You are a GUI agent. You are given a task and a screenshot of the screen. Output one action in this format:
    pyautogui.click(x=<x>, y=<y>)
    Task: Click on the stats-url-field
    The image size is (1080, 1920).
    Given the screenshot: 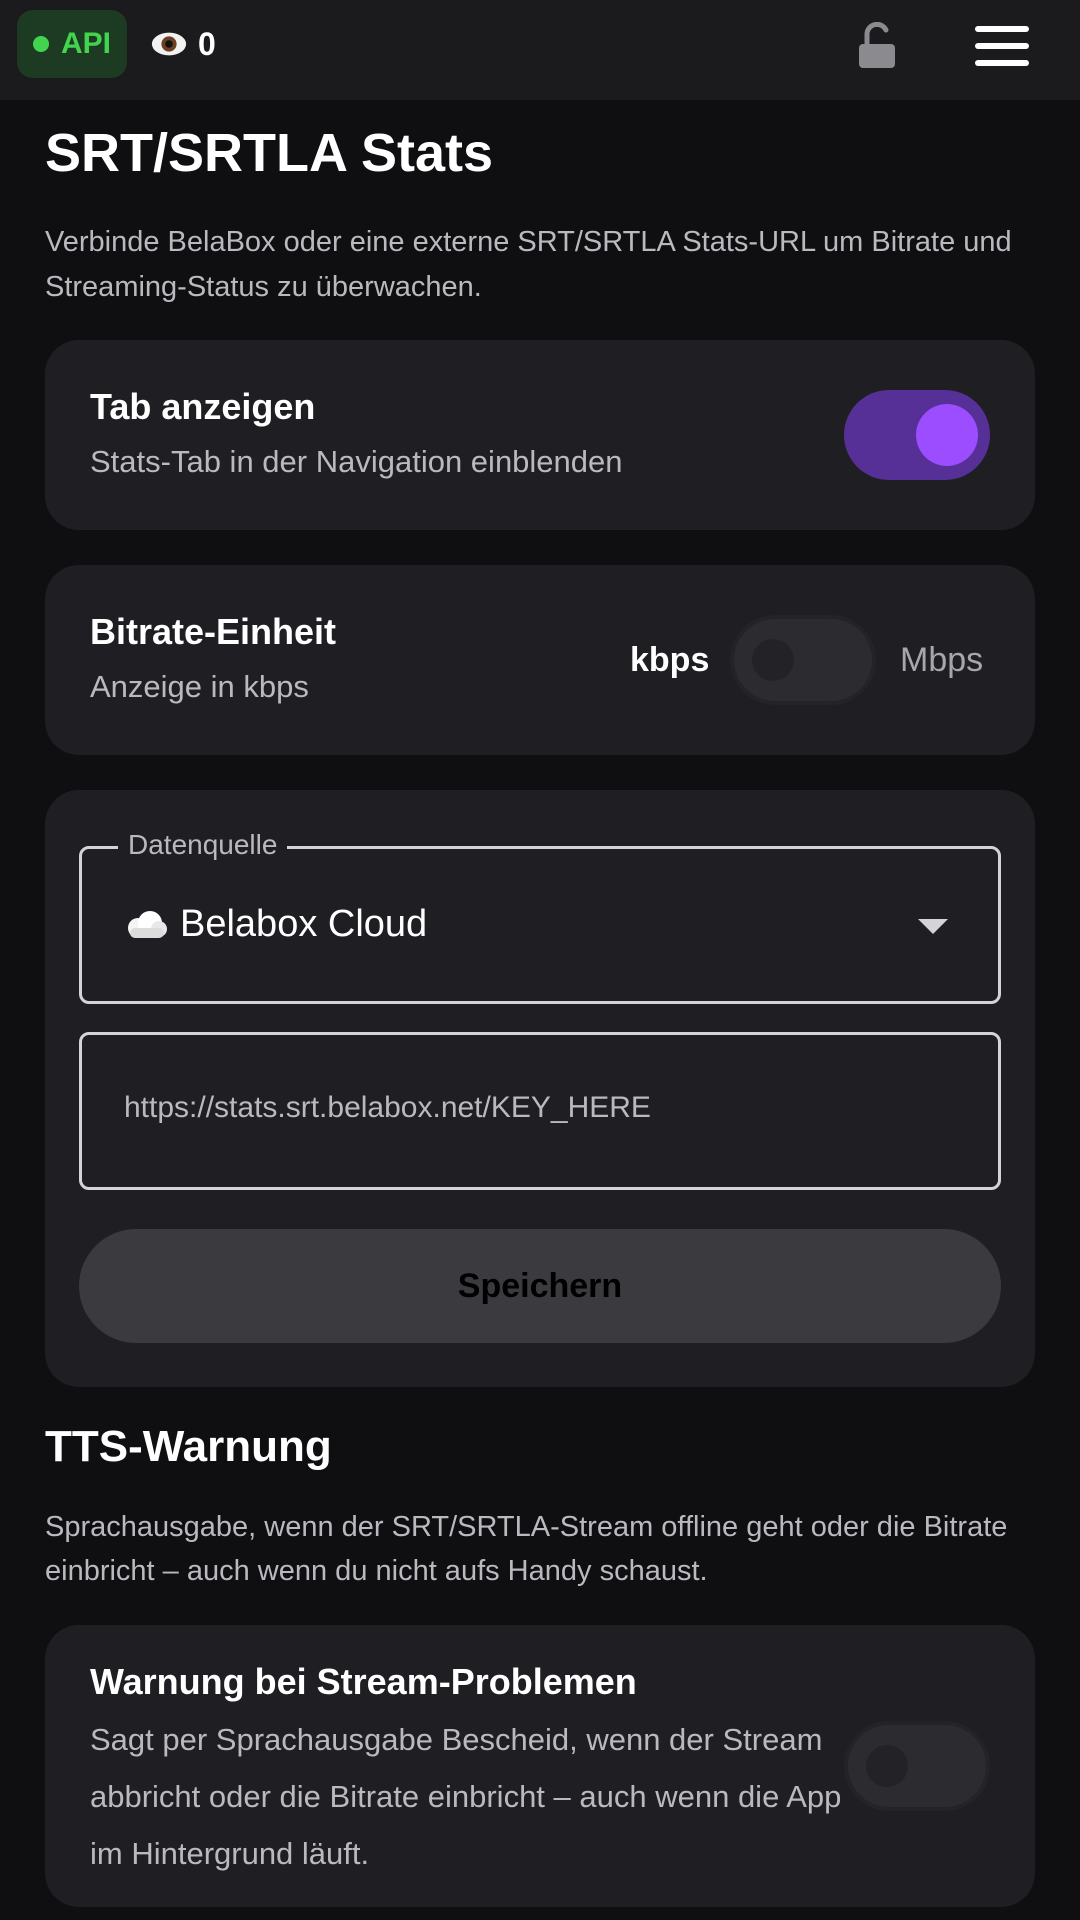 What is the action you would take?
    pyautogui.click(x=540, y=1111)
    